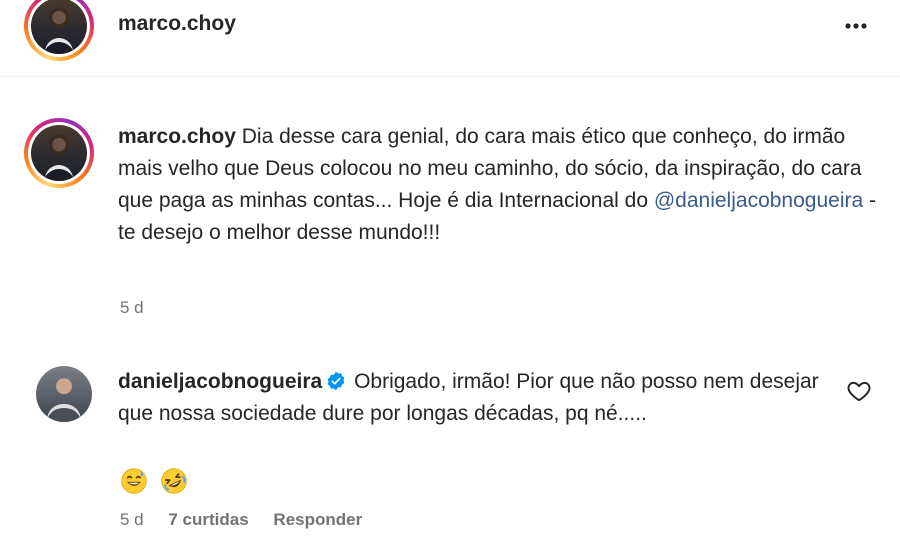 The height and width of the screenshot is (550, 900). I want to click on comment-emojis, so click(156, 480).